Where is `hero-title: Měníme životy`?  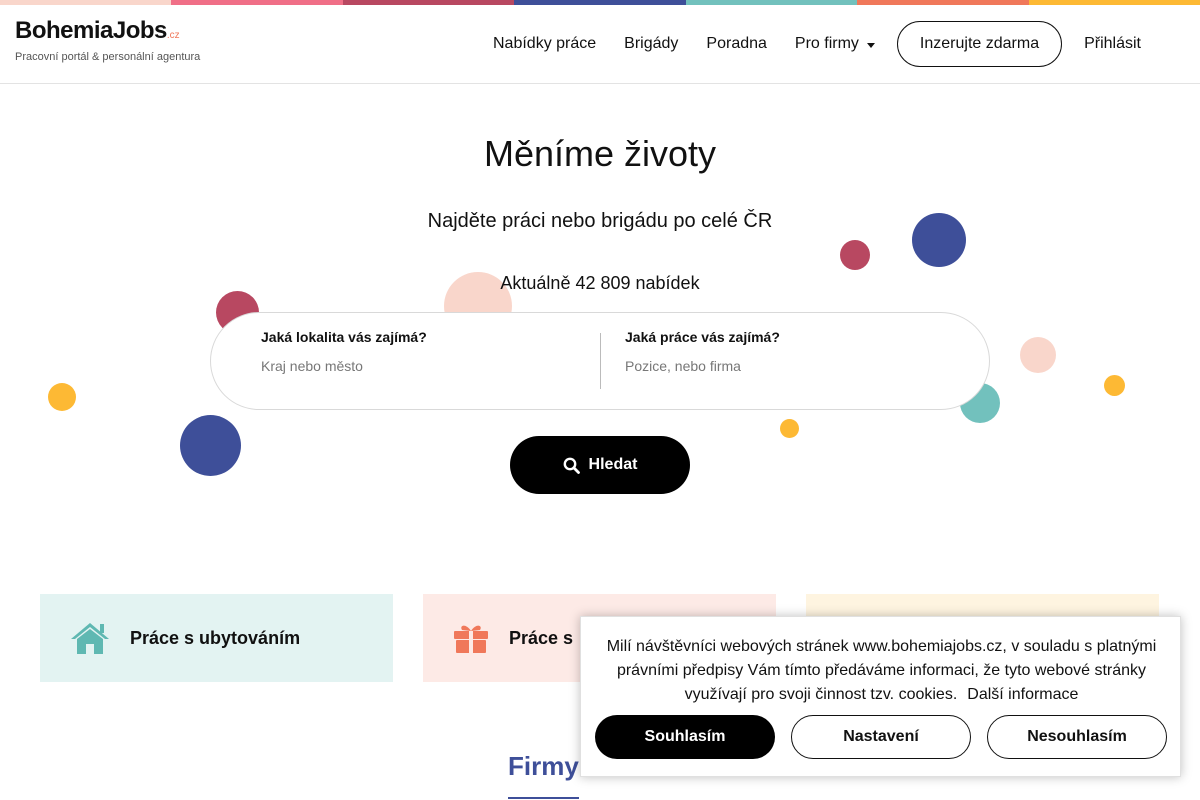 hero-title: Měníme životy is located at coordinates (600, 153).